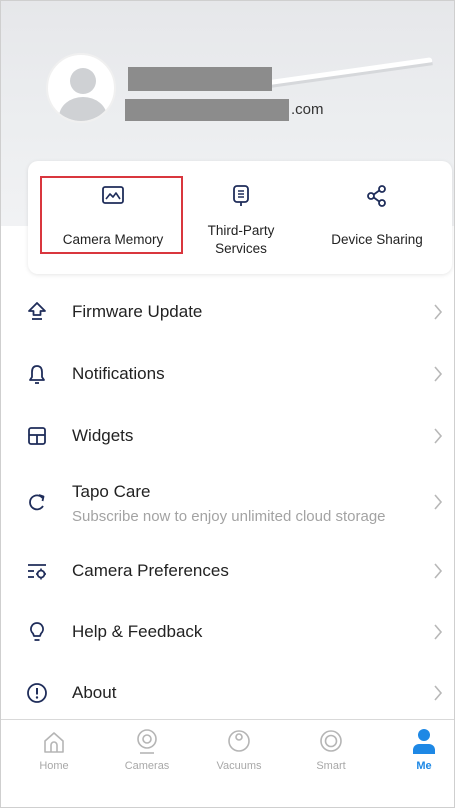 This screenshot has height=808, width=455. I want to click on tab-me: Me, so click(421, 750).